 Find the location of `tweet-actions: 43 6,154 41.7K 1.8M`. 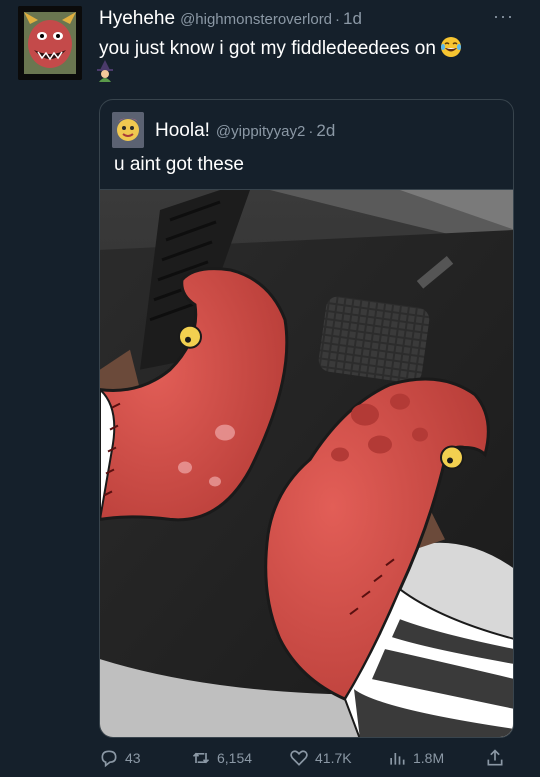

tweet-actions: 43 6,154 41.7K 1.8M is located at coordinates (309, 761).